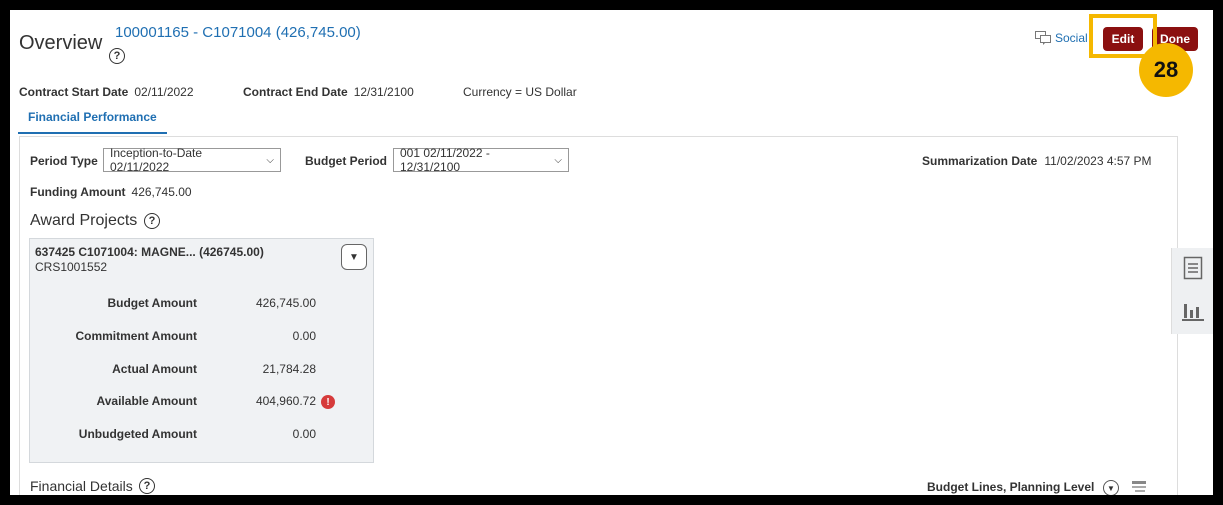 The width and height of the screenshot is (1223, 505). I want to click on tab-financial-performance: Financial Performance, so click(92, 122).